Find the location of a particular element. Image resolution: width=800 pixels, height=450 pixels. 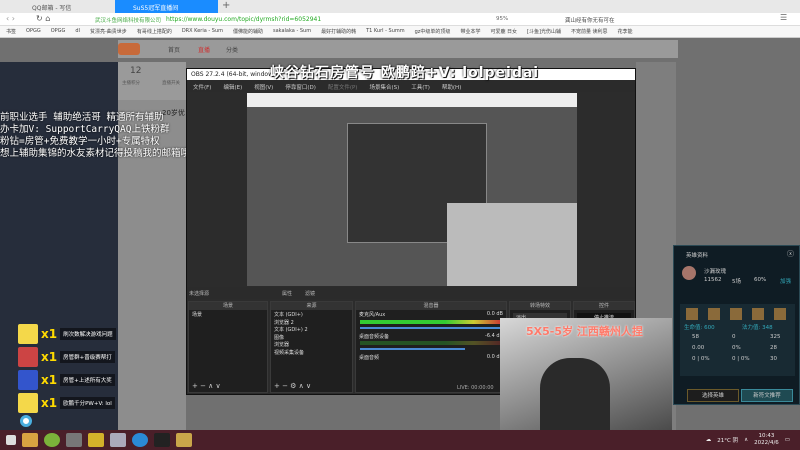

menu-scene-collection: 场景集合(S) is located at coordinates (384, 87).